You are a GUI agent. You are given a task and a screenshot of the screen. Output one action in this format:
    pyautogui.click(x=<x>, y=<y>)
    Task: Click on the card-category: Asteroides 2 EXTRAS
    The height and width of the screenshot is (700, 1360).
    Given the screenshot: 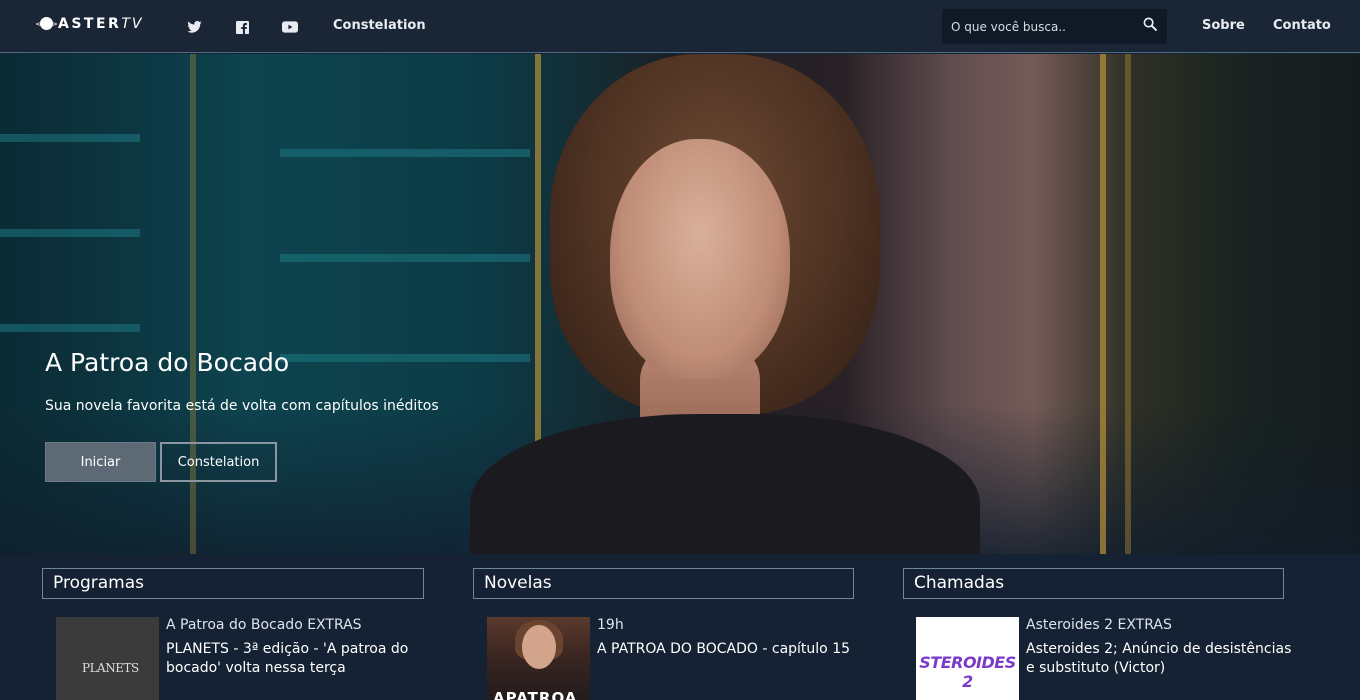 What is the action you would take?
    pyautogui.click(x=1099, y=625)
    